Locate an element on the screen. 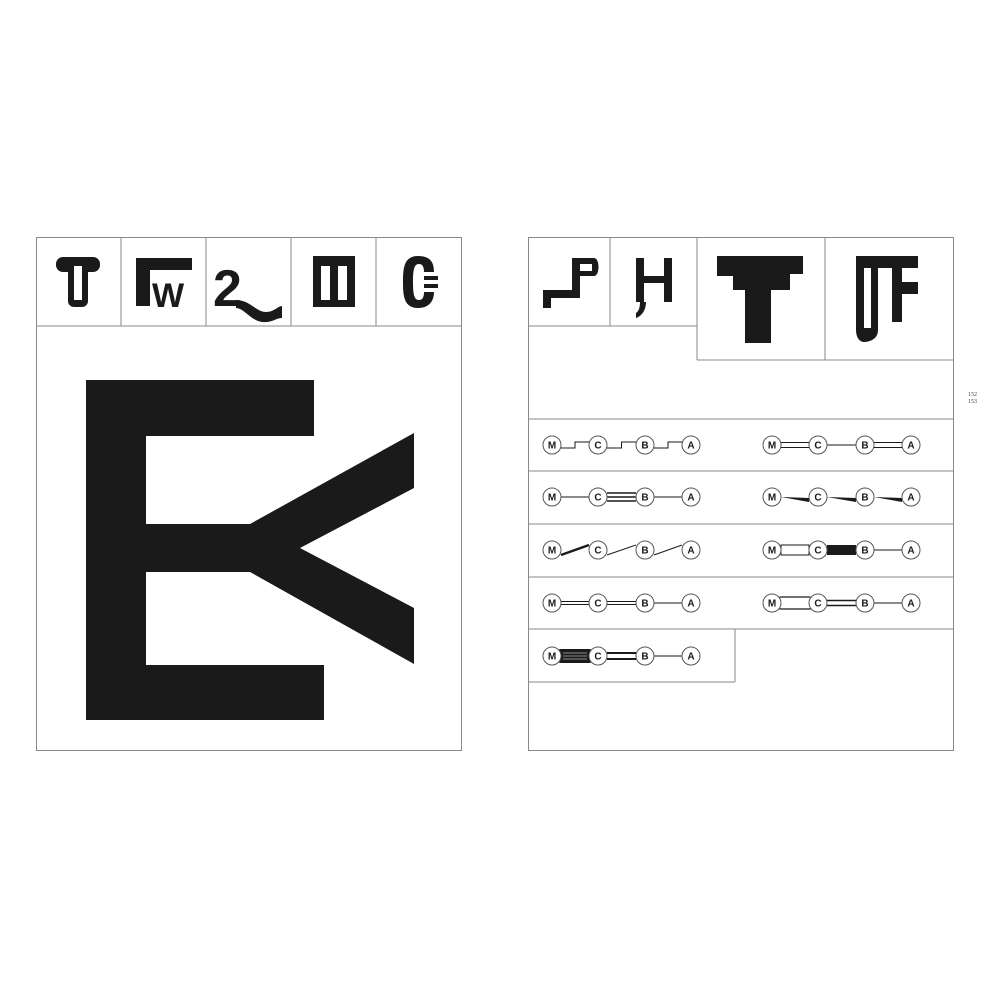 Image resolution: width=1000 pixels, height=1000 pixels. line-diagram-6: MCBA is located at coordinates (841, 550).